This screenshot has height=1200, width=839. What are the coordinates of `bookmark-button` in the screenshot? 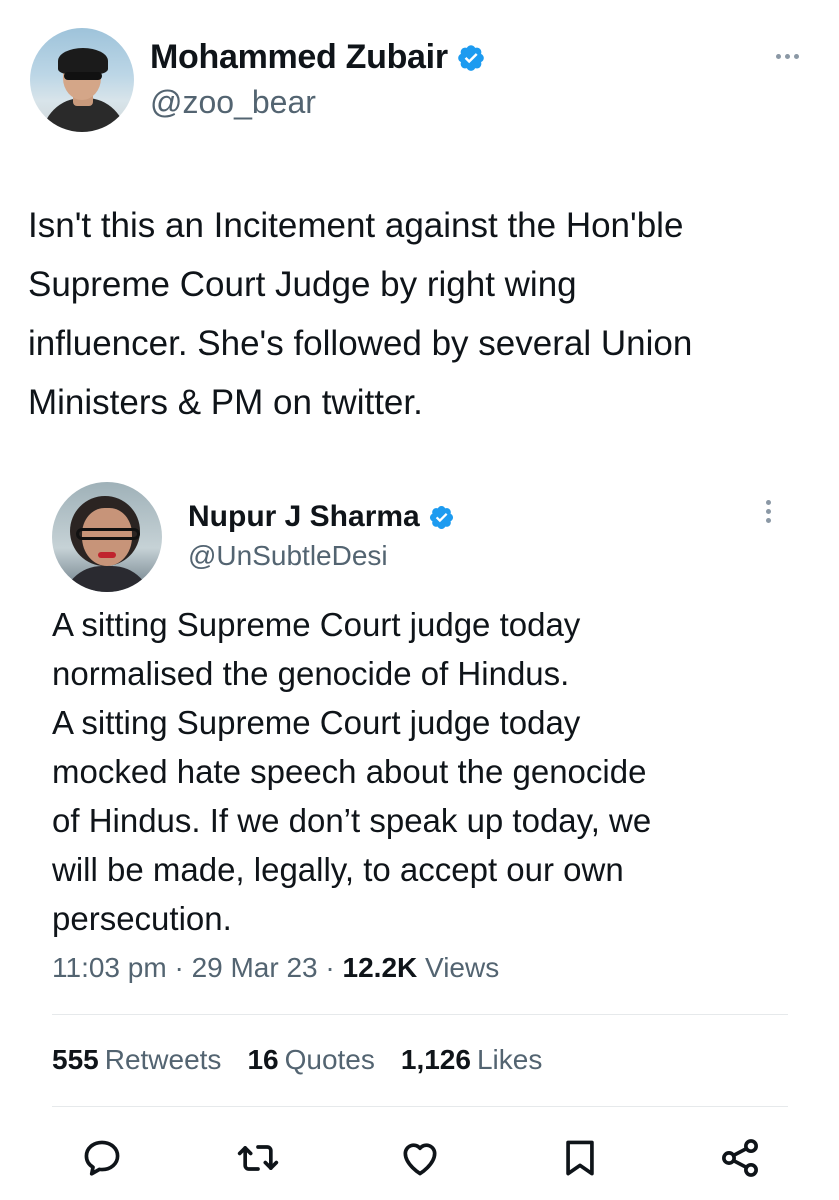 It's located at (580, 1158).